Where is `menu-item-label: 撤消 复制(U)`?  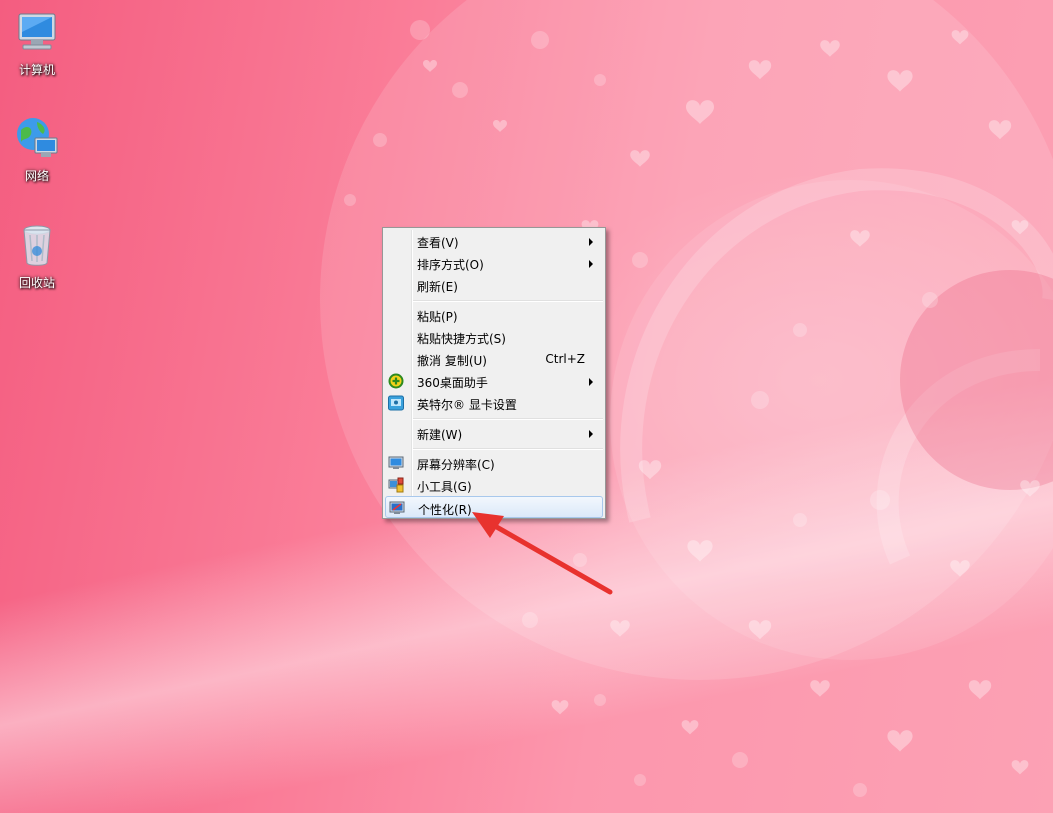 menu-item-label: 撤消 复制(U) is located at coordinates (452, 361).